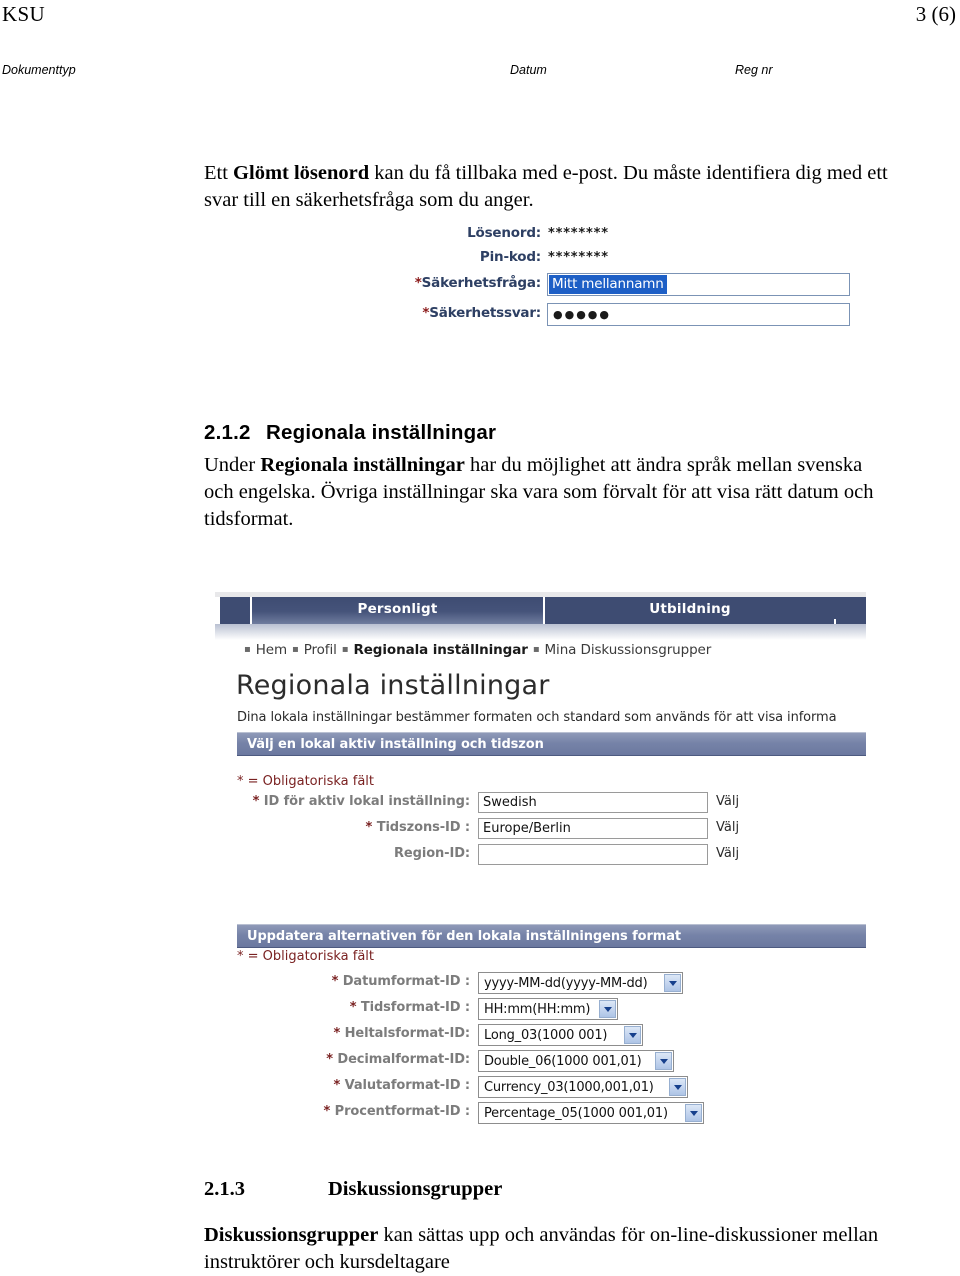 This screenshot has height=1276, width=960. What do you see at coordinates (393, 685) in the screenshot?
I see `app-page-title: Regionala inställningar` at bounding box center [393, 685].